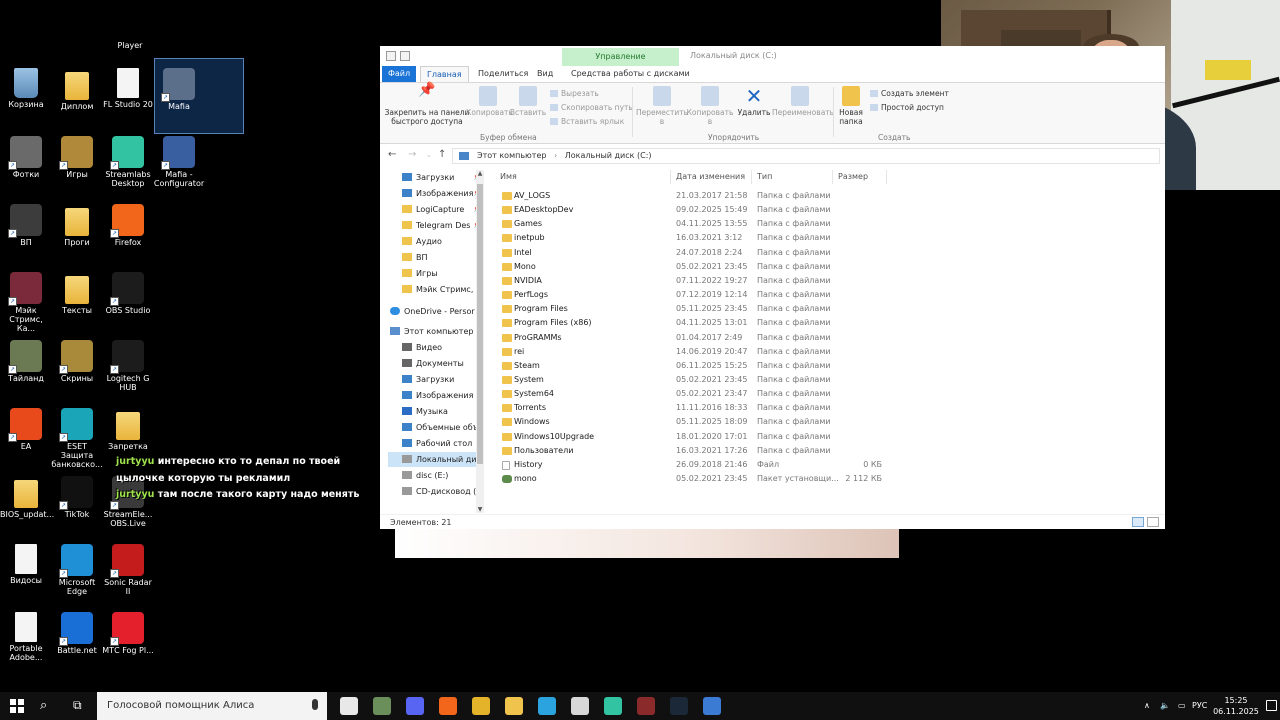 Image resolution: width=1280 pixels, height=720 pixels. Describe the element at coordinates (26, 157) in the screenshot. I see `desktop-icon: ↗ Фотки` at that location.